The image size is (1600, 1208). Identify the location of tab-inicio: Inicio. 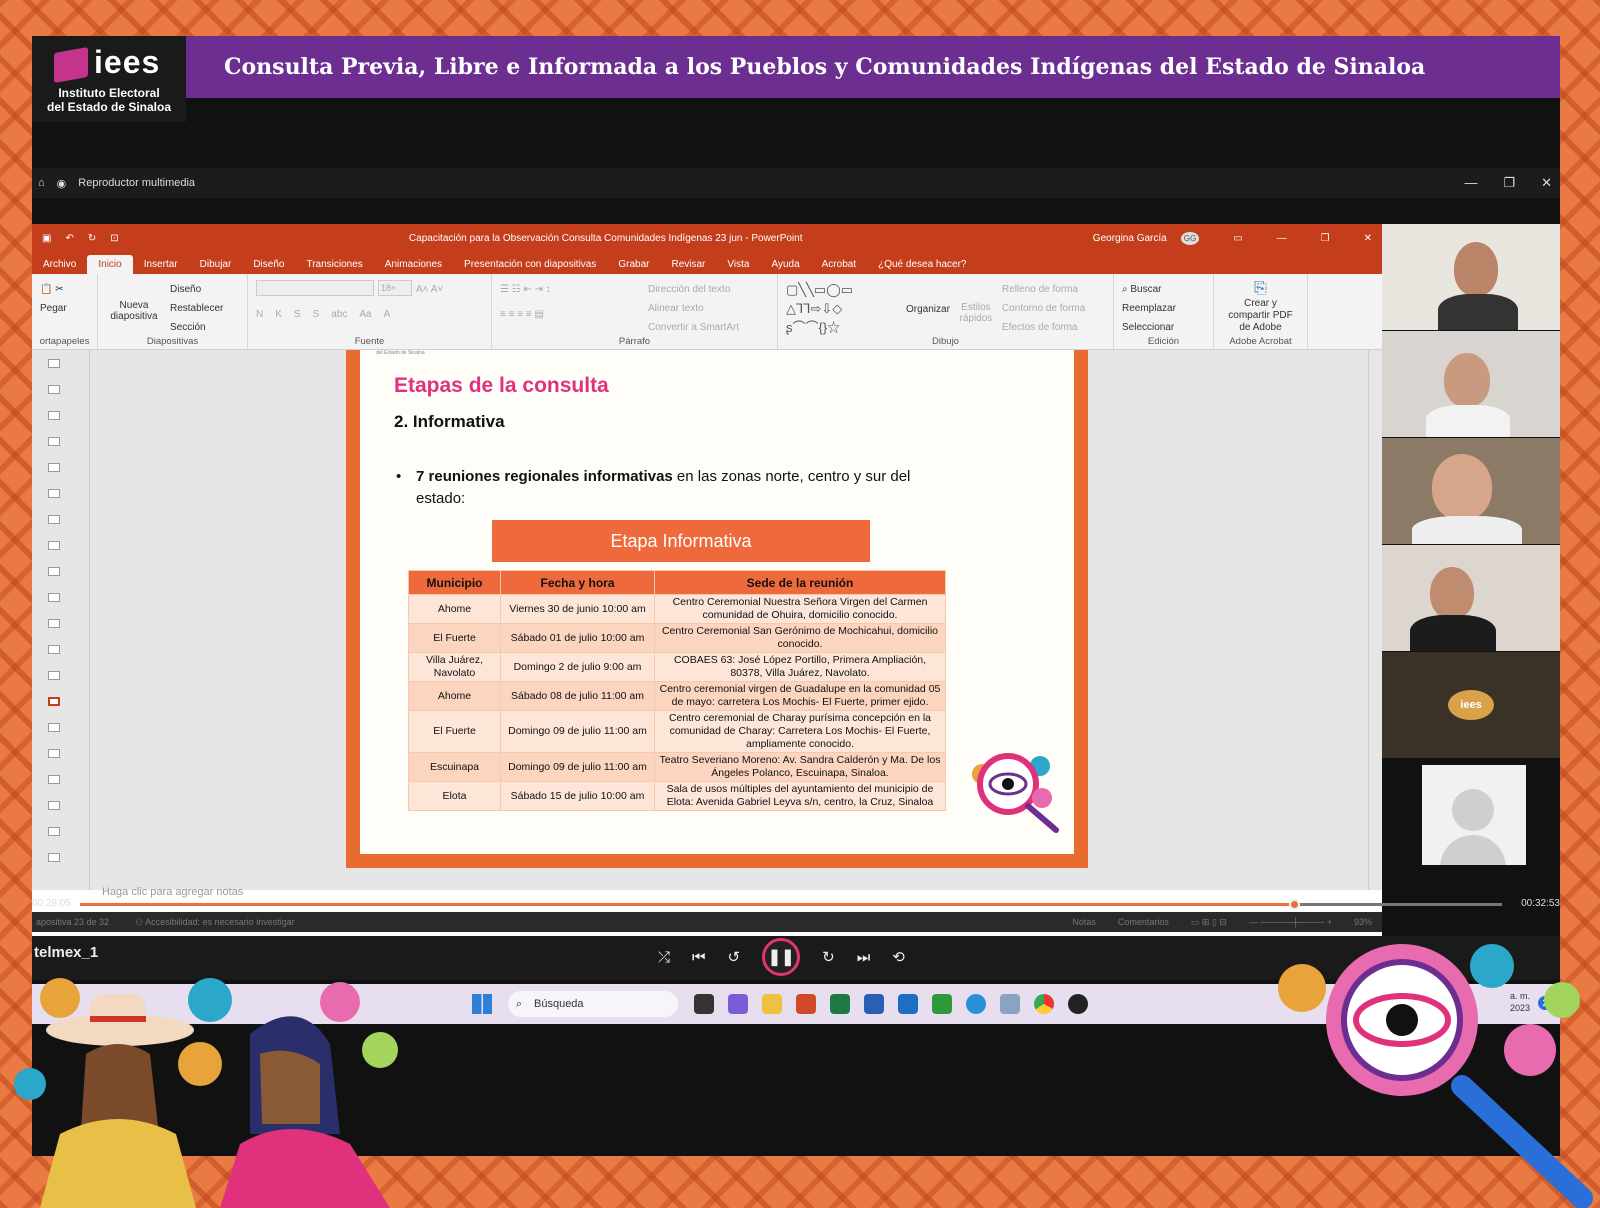
(110, 264).